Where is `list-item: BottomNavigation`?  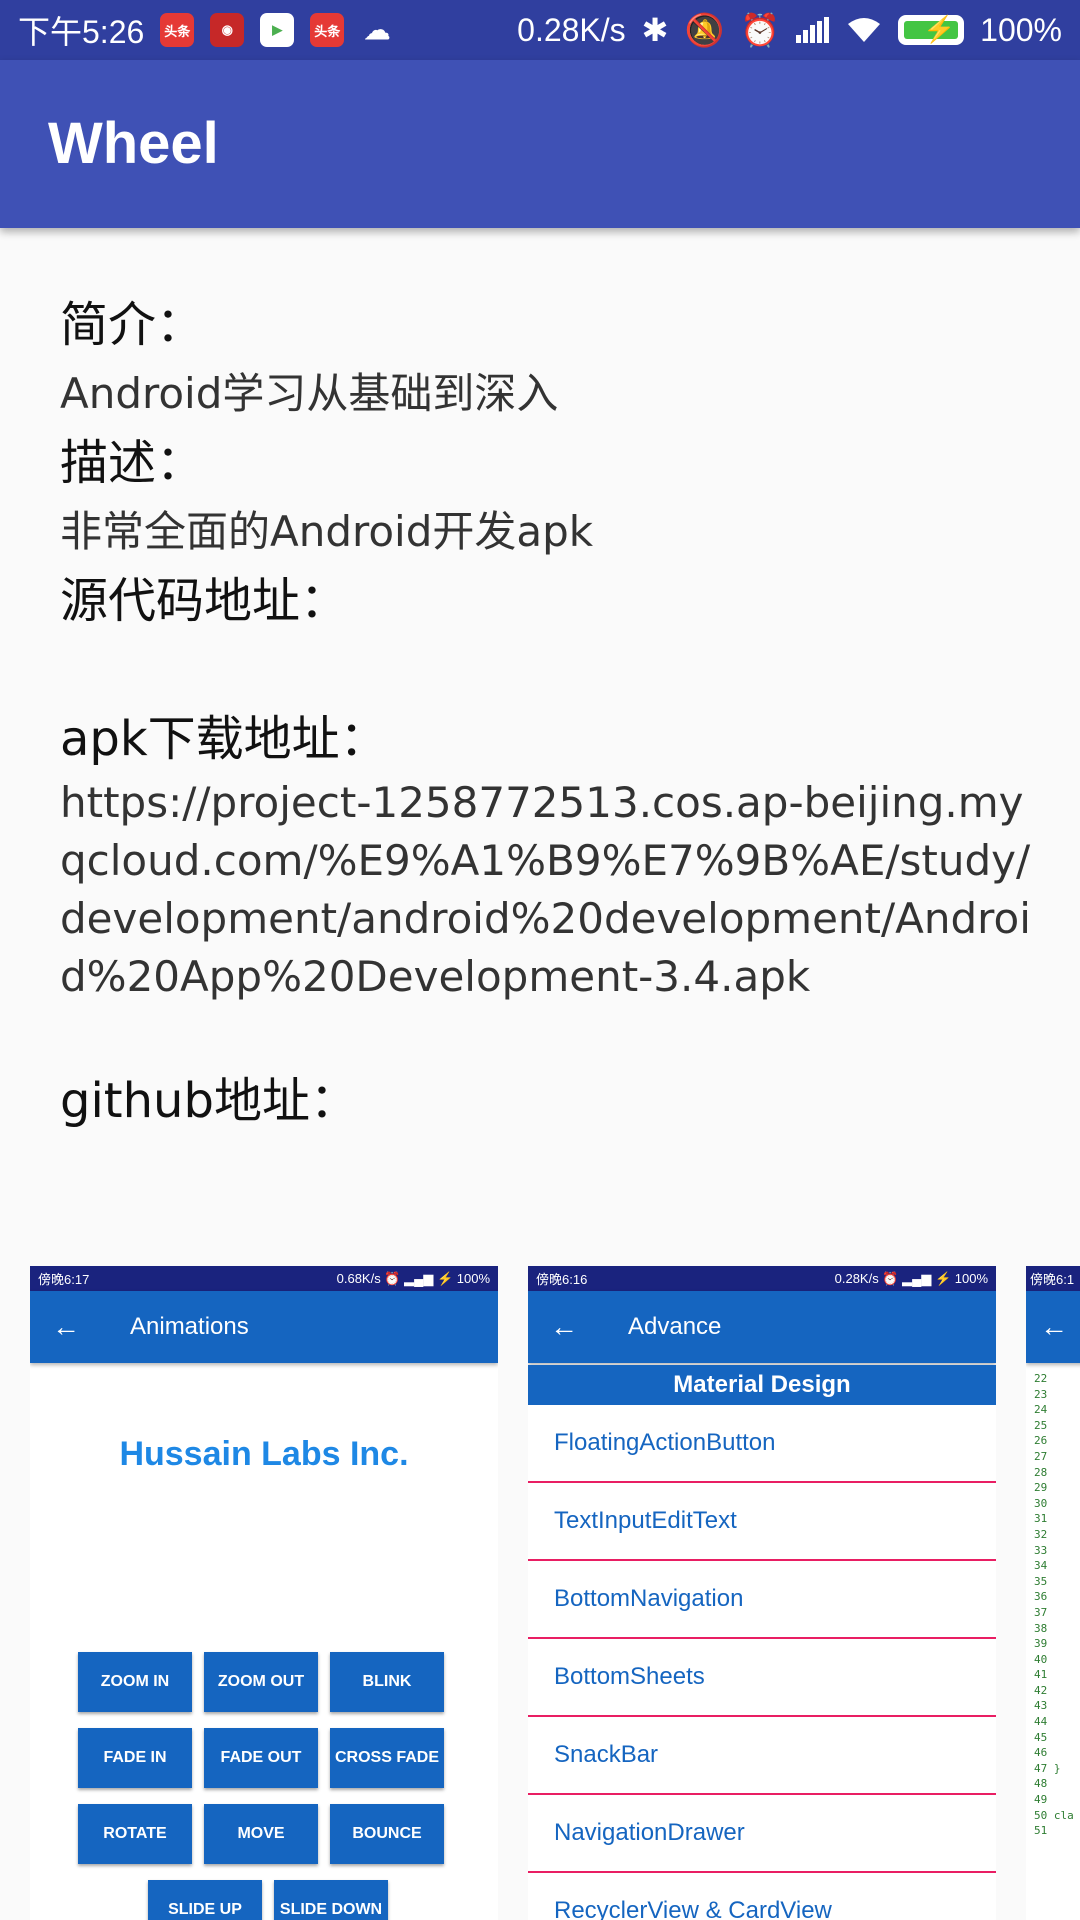
list-item: BottomNavigation is located at coordinates (762, 1600).